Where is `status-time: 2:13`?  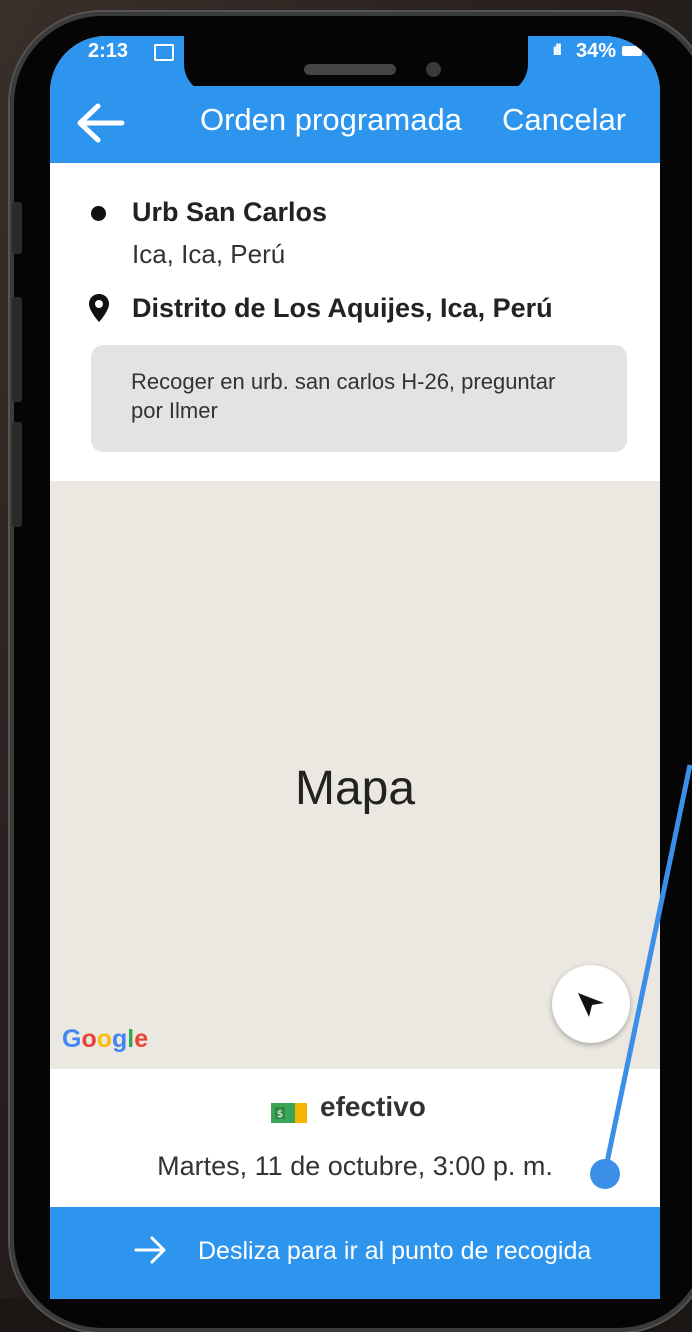
status-time: 2:13 is located at coordinates (108, 51).